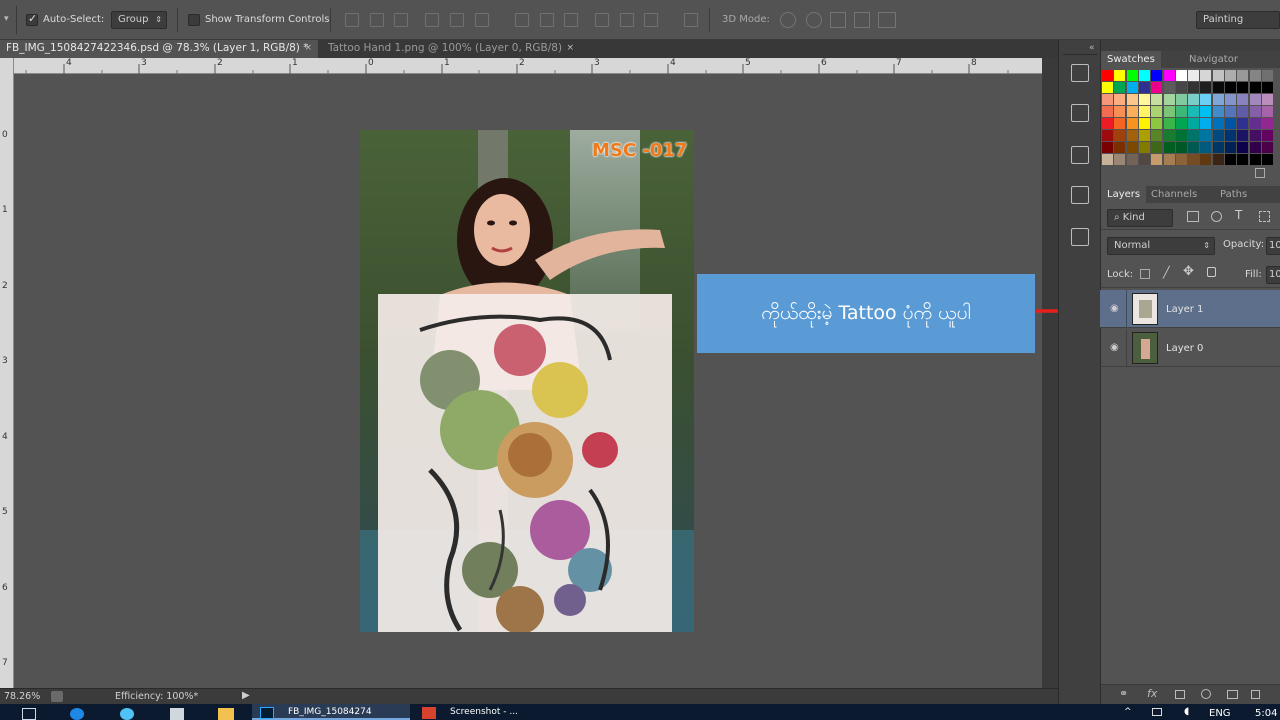  What do you see at coordinates (522, 20) in the screenshot?
I see `distribute-top-icon` at bounding box center [522, 20].